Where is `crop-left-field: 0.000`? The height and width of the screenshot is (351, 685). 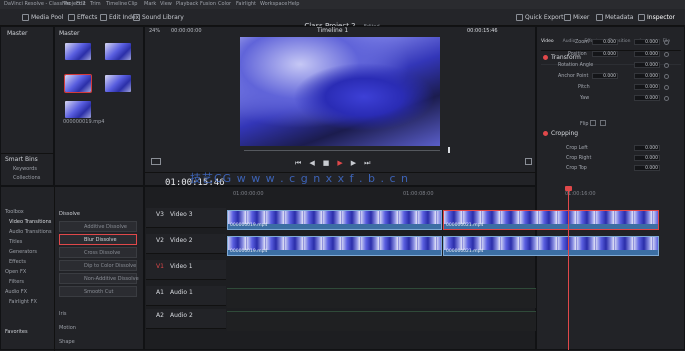 crop-left-field: 0.000 is located at coordinates (647, 148).